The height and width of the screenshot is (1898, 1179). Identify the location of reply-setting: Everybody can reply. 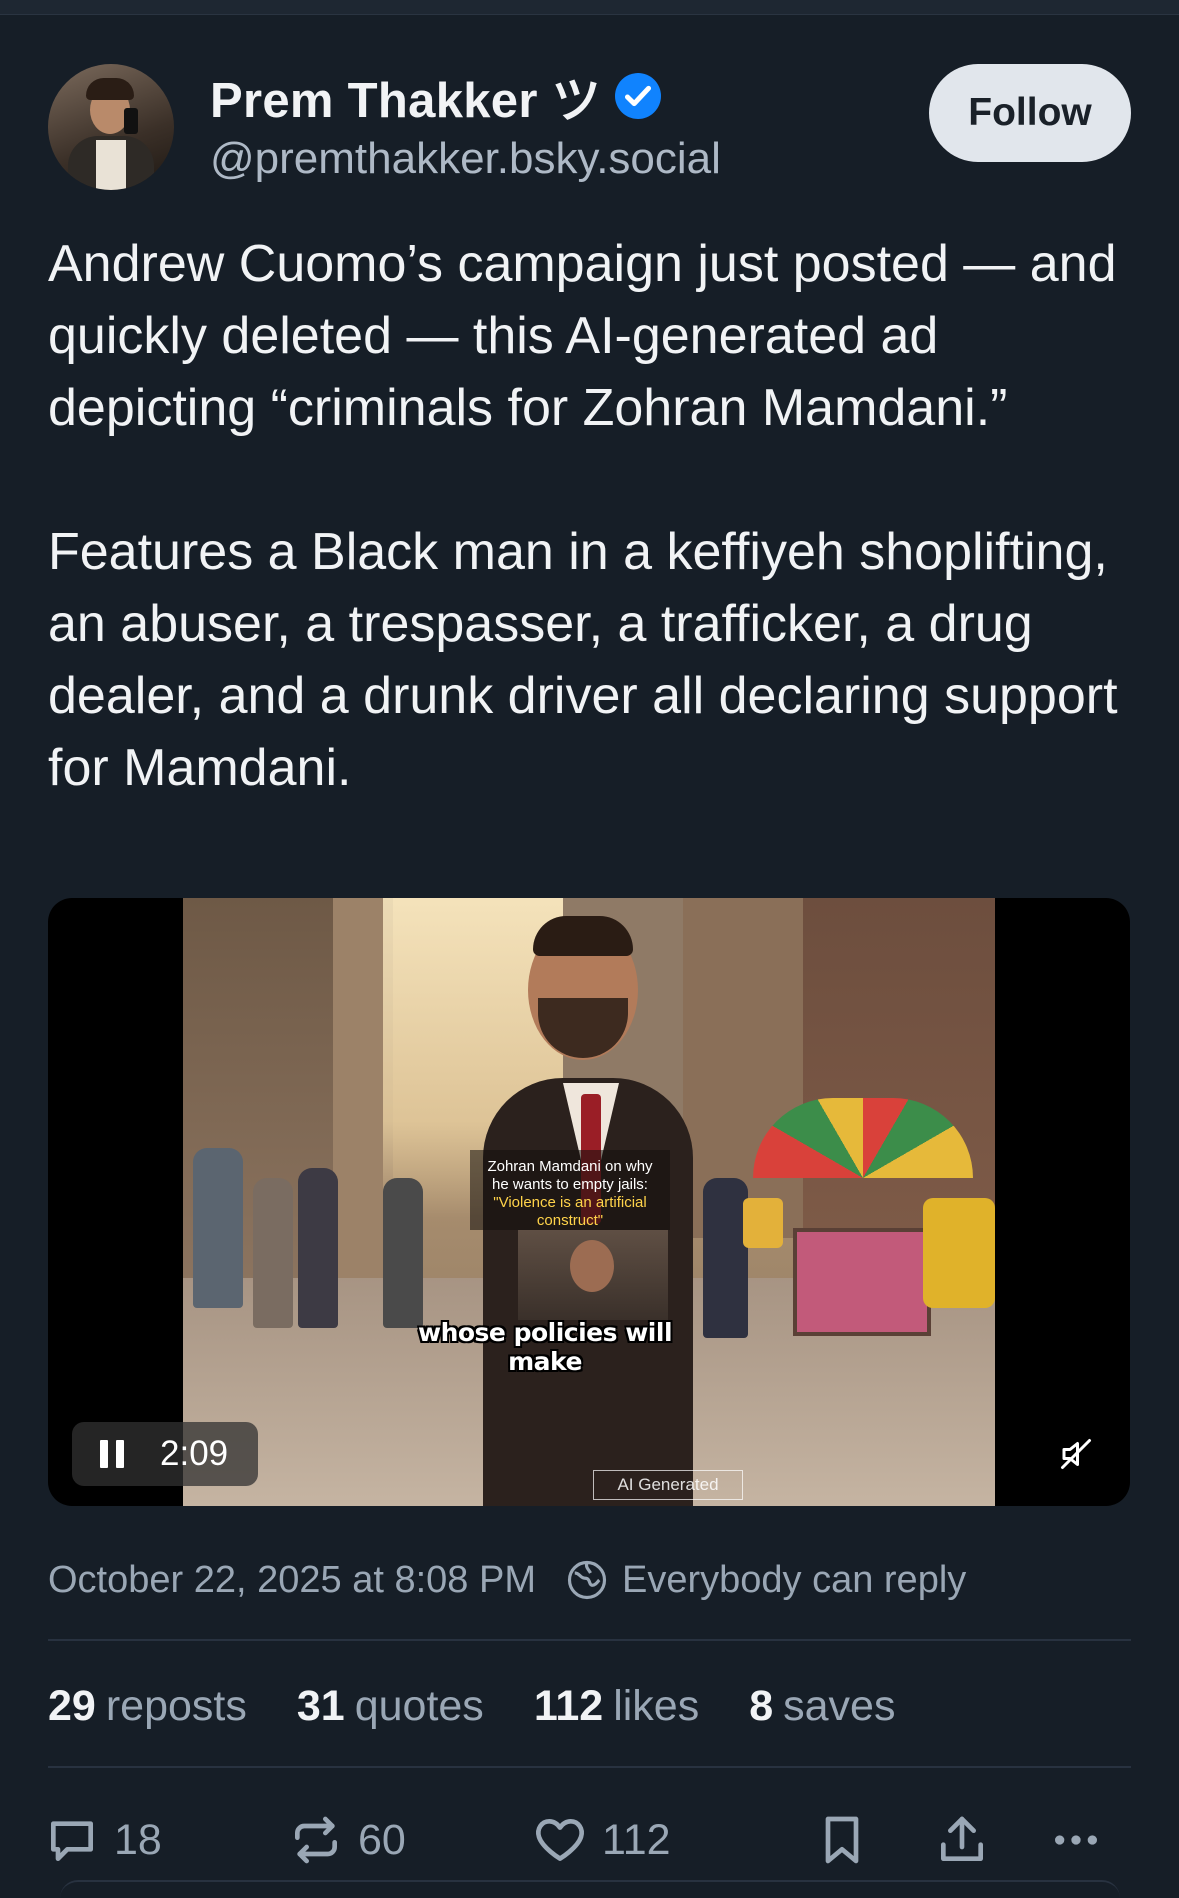
(794, 1580).